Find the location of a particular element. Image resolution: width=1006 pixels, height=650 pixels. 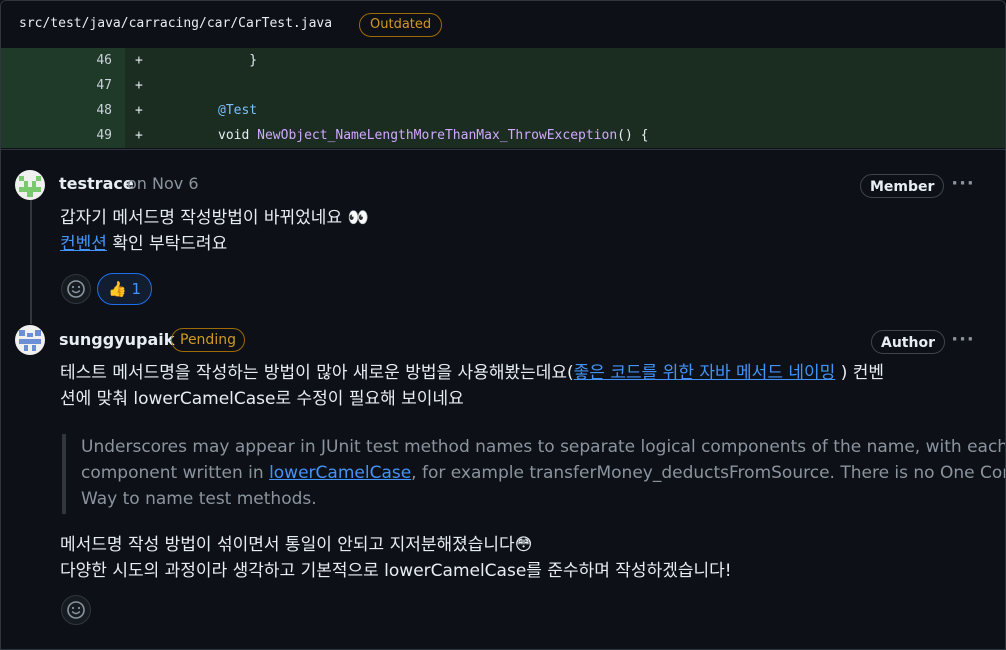

comment-text: 테스트 메서드명을 작성하는 방법이 많아 새로운 방법을 사용해봤는데요( is located at coordinates (317, 373).